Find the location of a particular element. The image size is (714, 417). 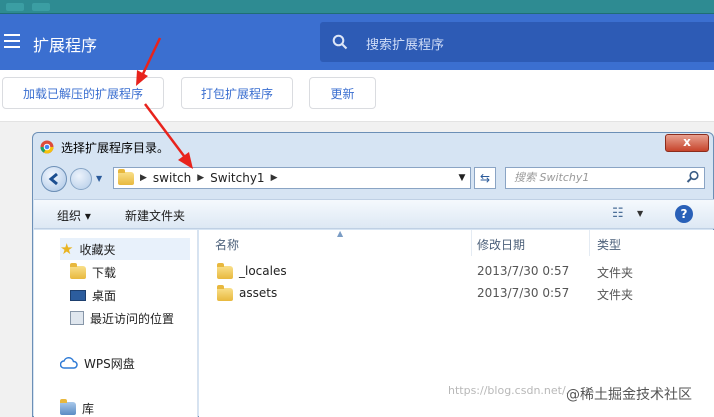

nav-label: 收藏夹 is located at coordinates (97, 249).